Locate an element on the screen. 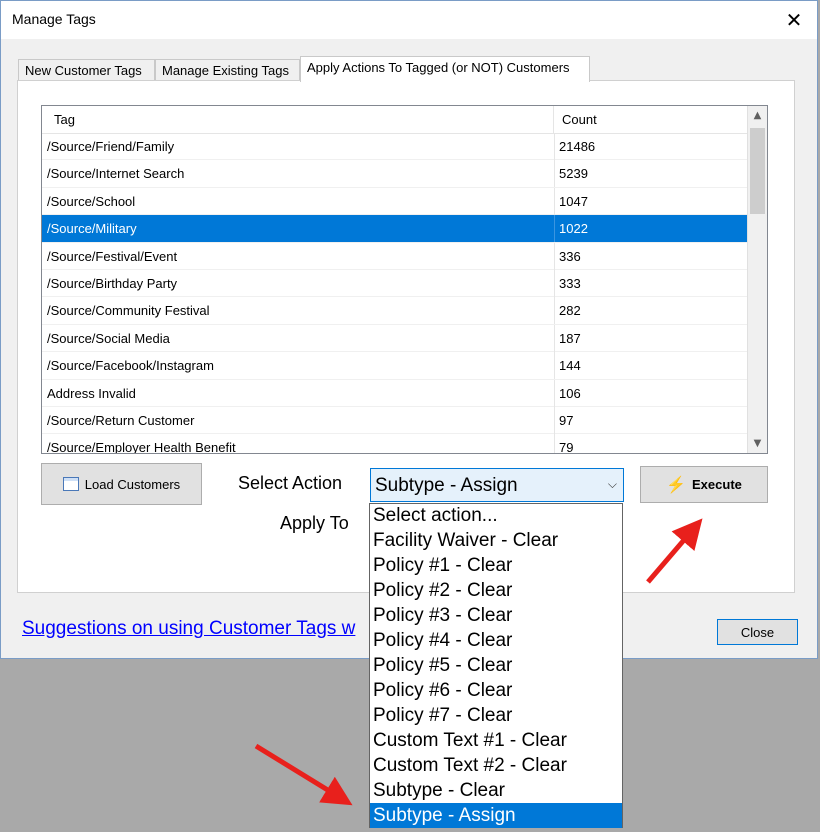 This screenshot has width=820, height=832. column-header-tag: Tag is located at coordinates (298, 119).